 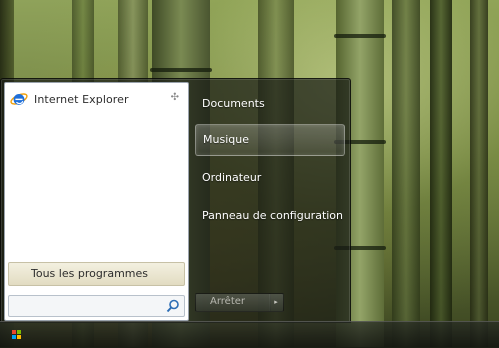 What do you see at coordinates (226, 139) in the screenshot?
I see `place-item-label: Musique` at bounding box center [226, 139].